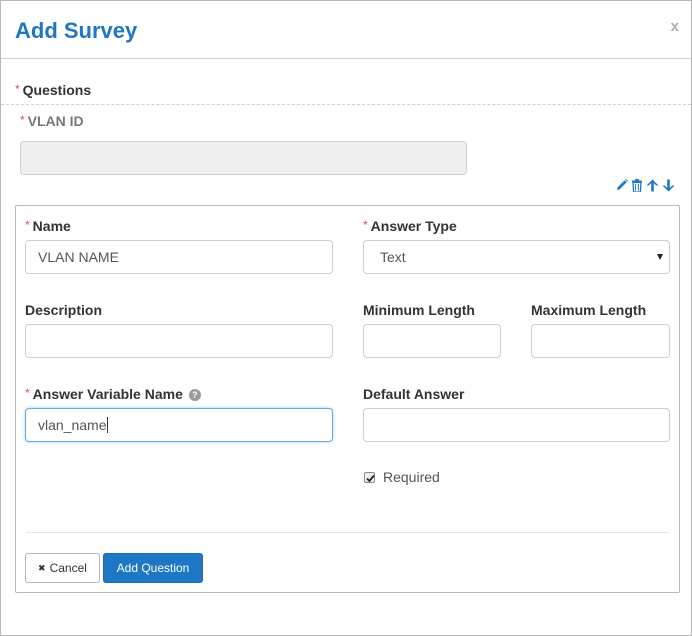  I want to click on required-checkbox, so click(369, 477).